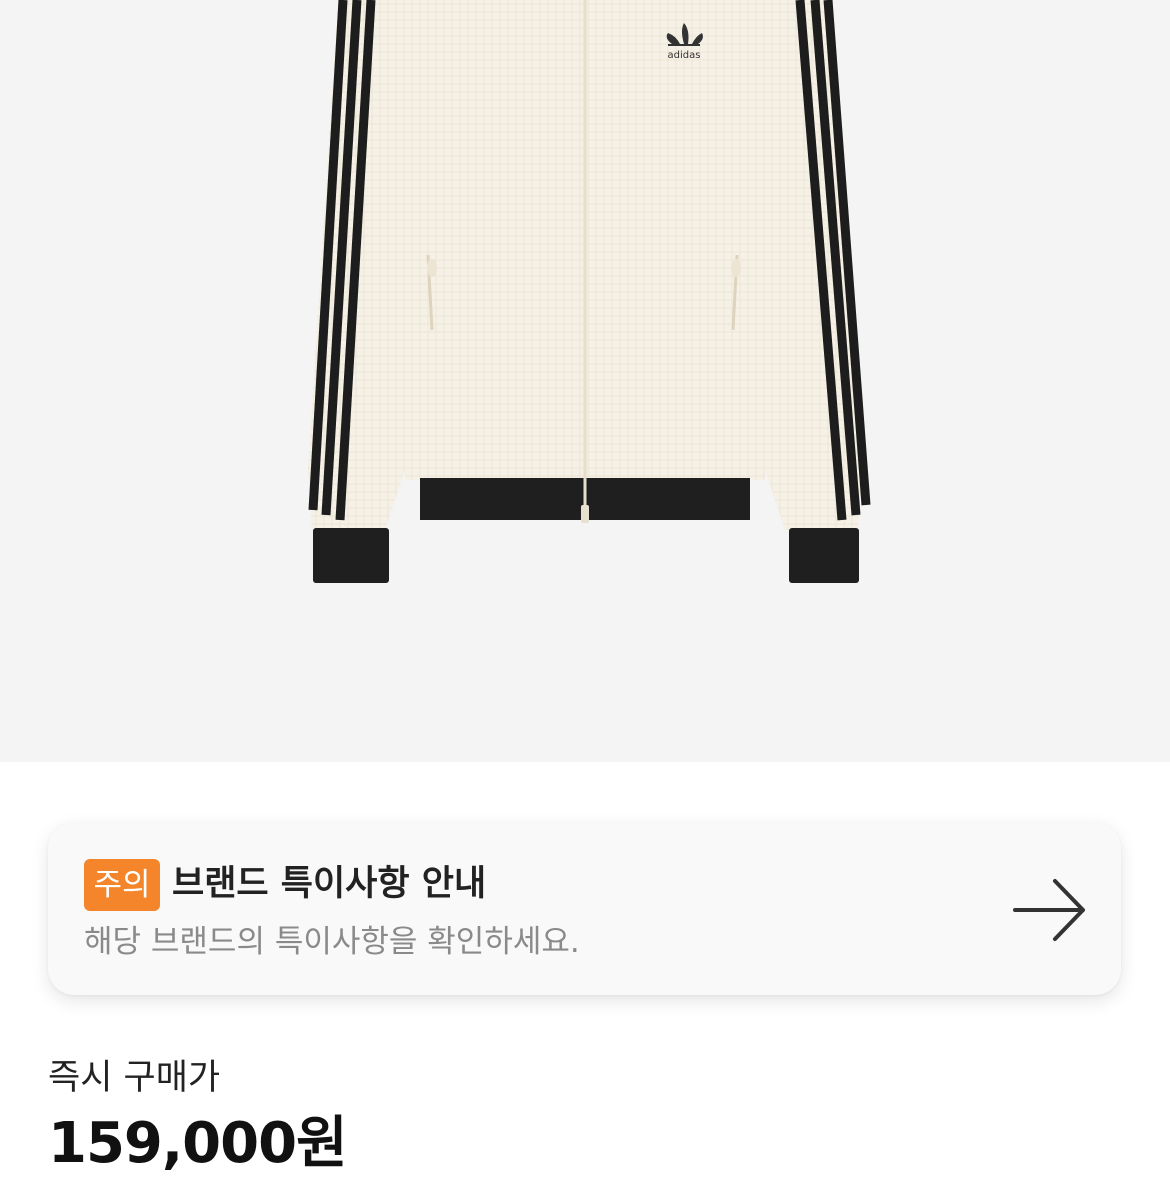 Image resolution: width=1170 pixels, height=1180 pixels. Describe the element at coordinates (198, 1143) in the screenshot. I see `instant-buy-price: 159,000원` at that location.